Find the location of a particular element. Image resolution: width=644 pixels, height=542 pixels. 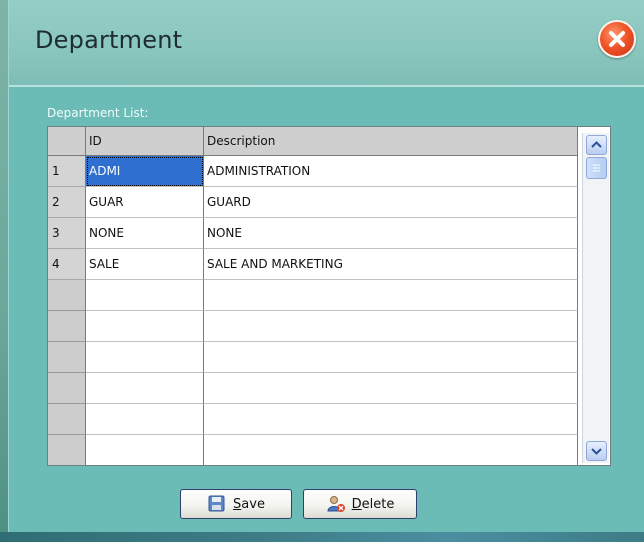

cell-id: NONE is located at coordinates (145, 233).